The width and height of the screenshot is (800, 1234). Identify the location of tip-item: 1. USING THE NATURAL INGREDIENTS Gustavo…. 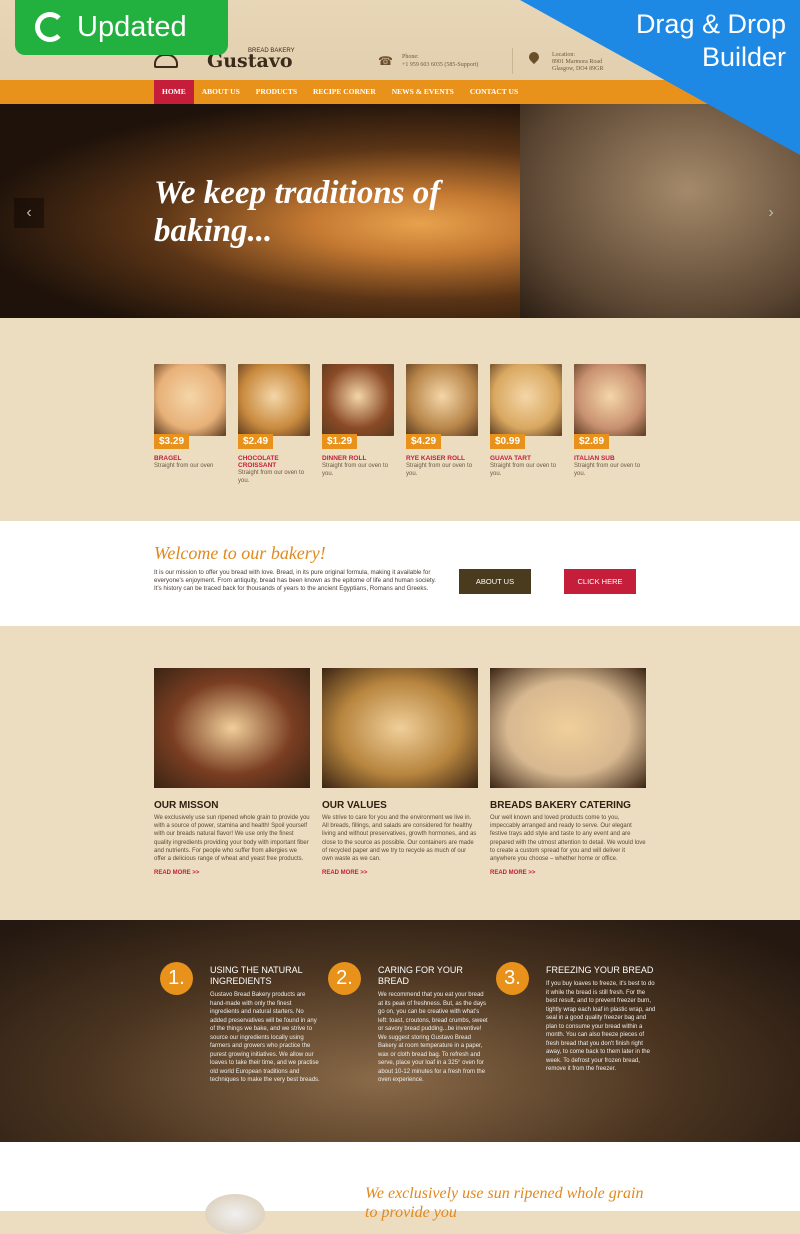
(240, 1023).